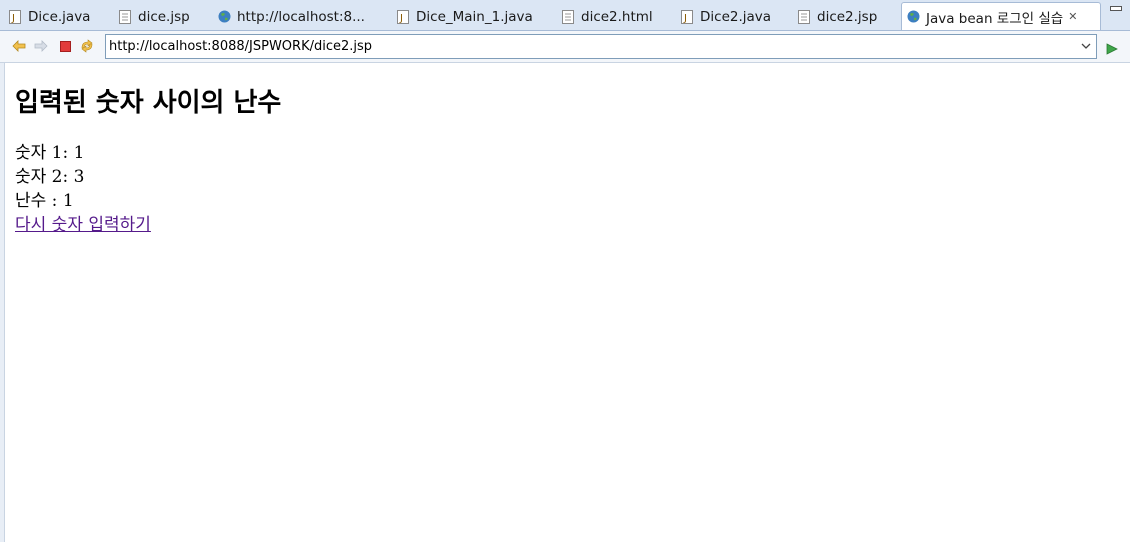 The image size is (1130, 542). What do you see at coordinates (65, 46) in the screenshot?
I see `stop-icon` at bounding box center [65, 46].